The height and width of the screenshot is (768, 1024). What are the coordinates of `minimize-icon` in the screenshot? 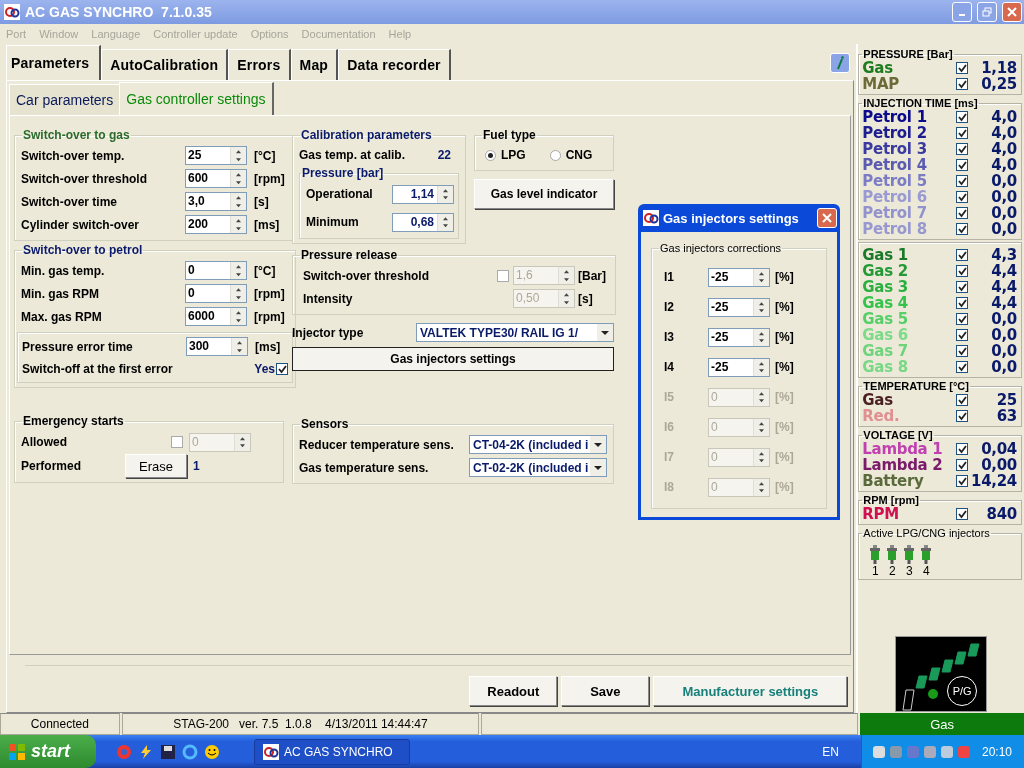 It's located at (962, 15).